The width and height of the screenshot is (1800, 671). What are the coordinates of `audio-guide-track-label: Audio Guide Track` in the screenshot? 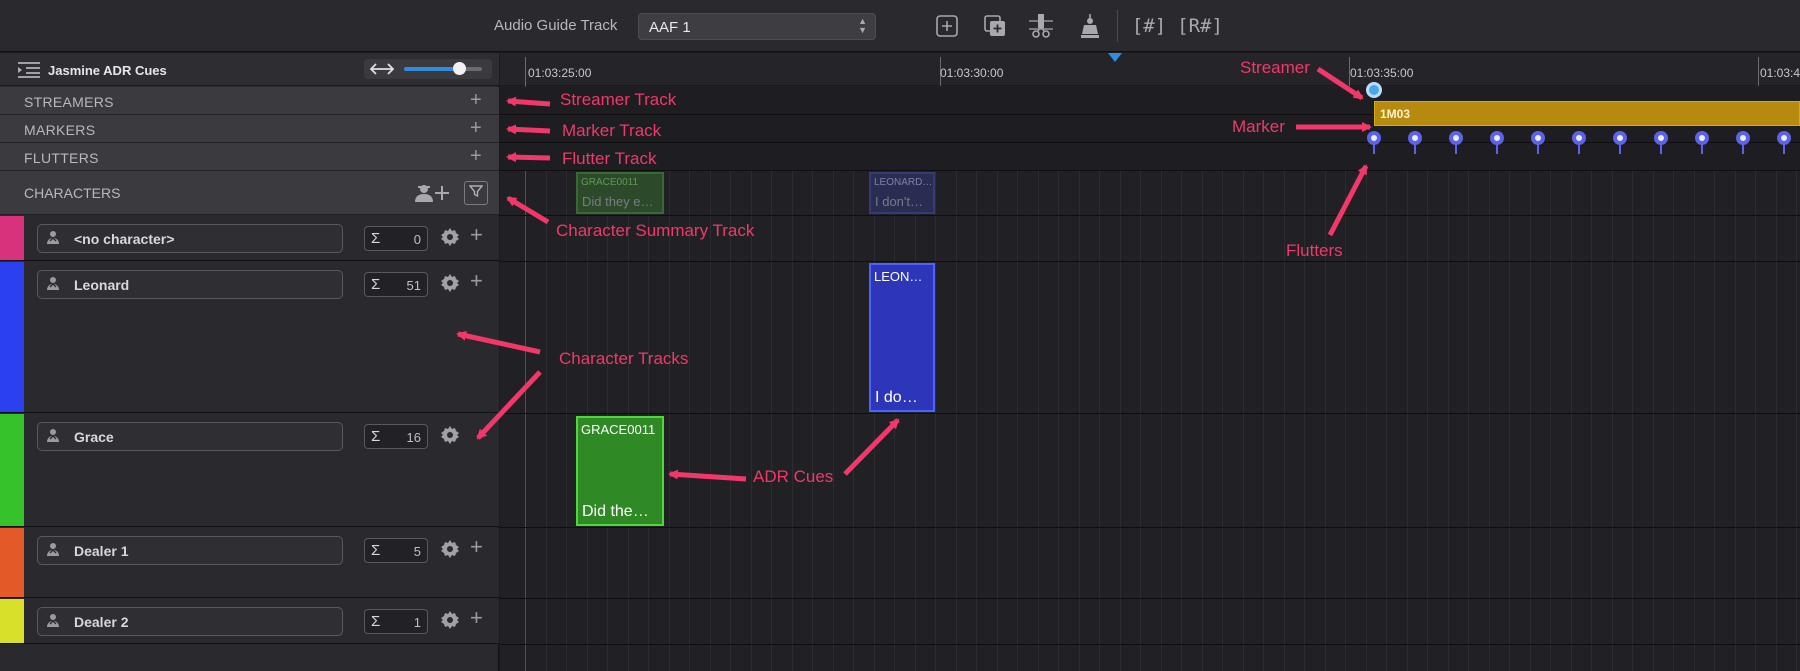 It's located at (556, 25).